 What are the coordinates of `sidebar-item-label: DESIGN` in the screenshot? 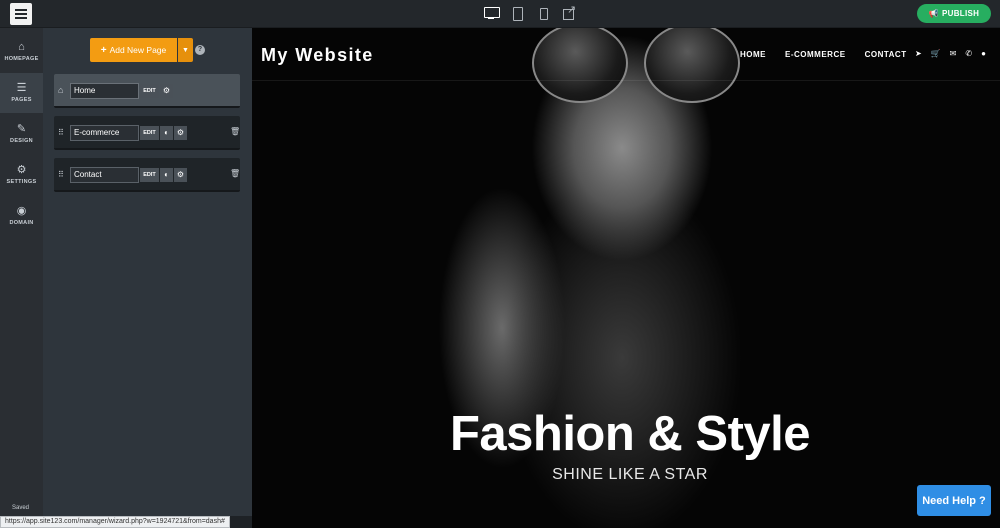 It's located at (21, 141).